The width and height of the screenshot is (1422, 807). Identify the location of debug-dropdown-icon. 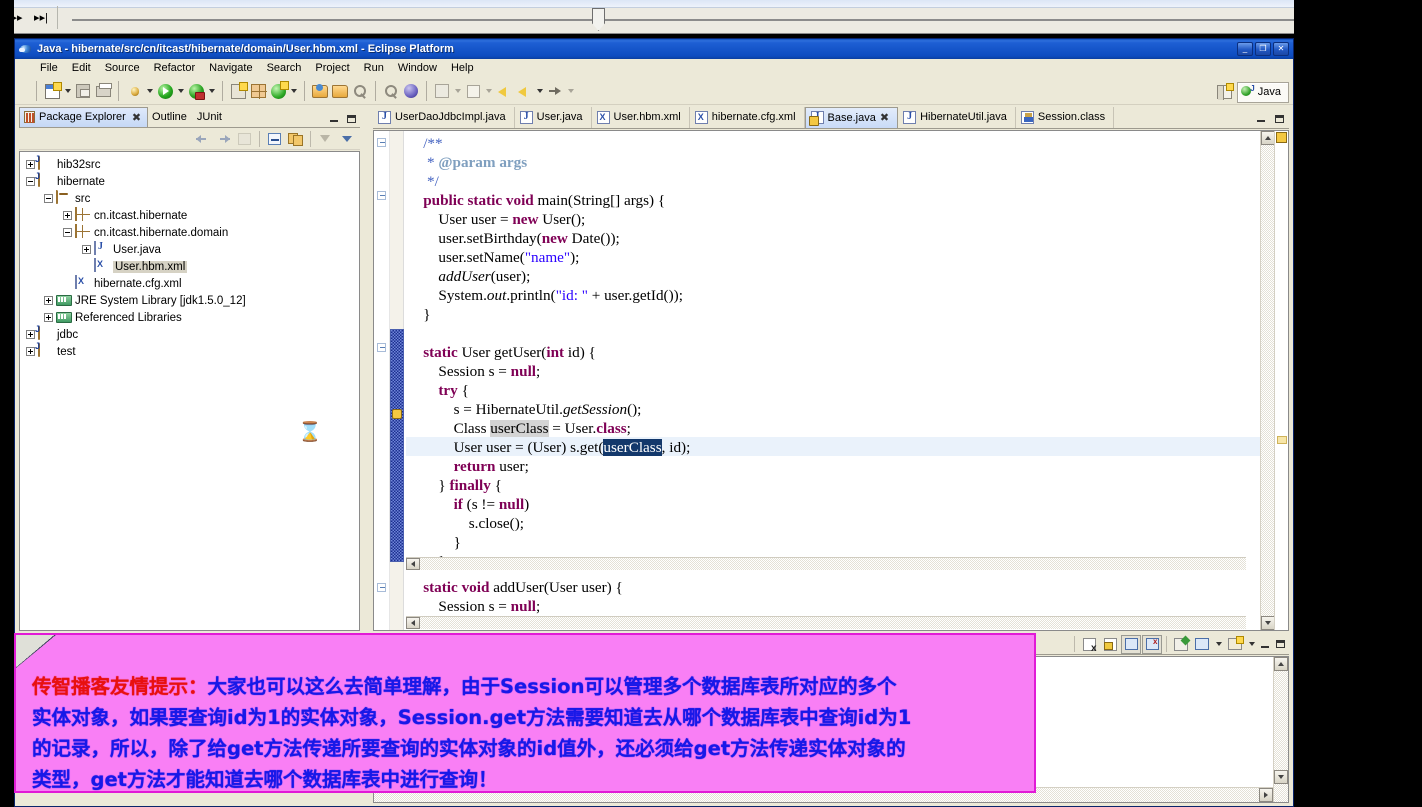
(149, 91).